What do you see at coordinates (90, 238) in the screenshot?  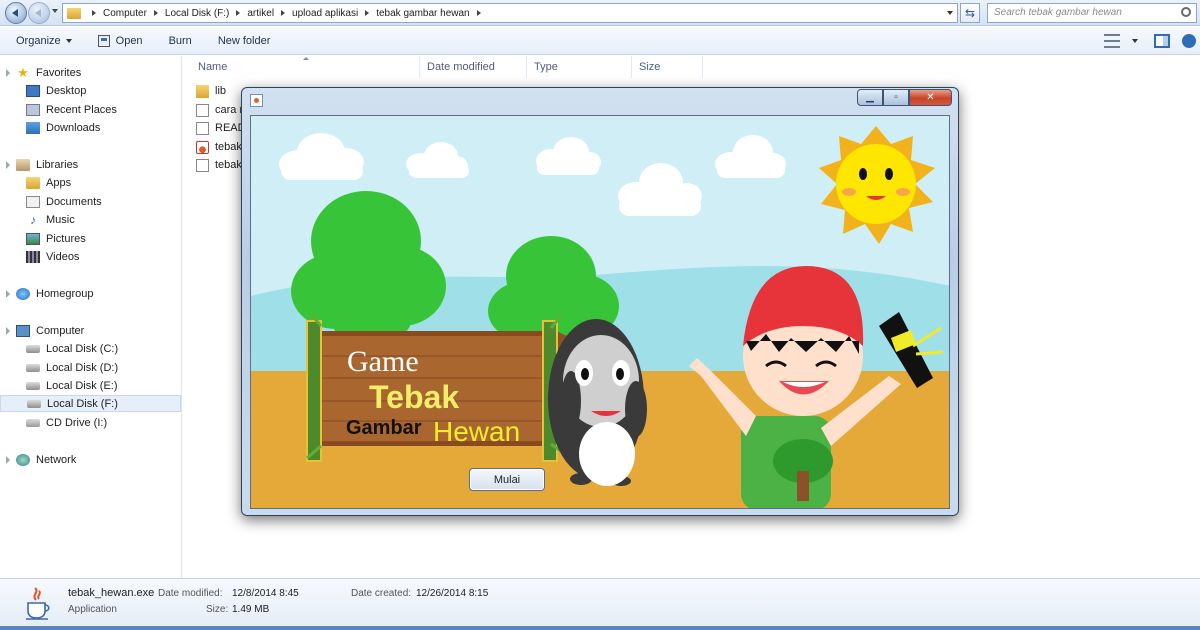 I see `sidebar-item-pictures: Pictures` at bounding box center [90, 238].